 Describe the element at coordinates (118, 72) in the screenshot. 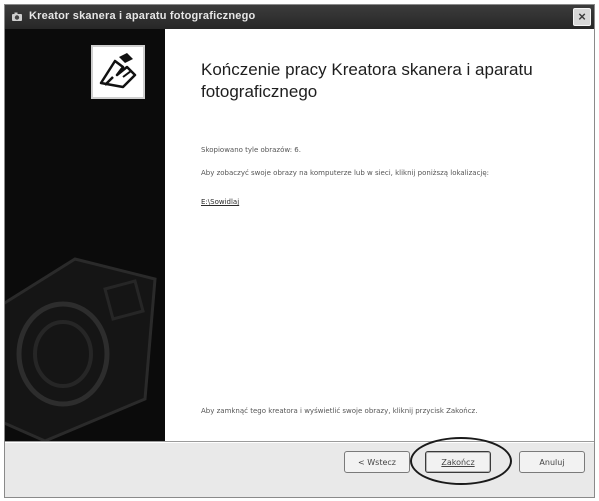

I see `scanner-wizard-logo-icon` at that location.